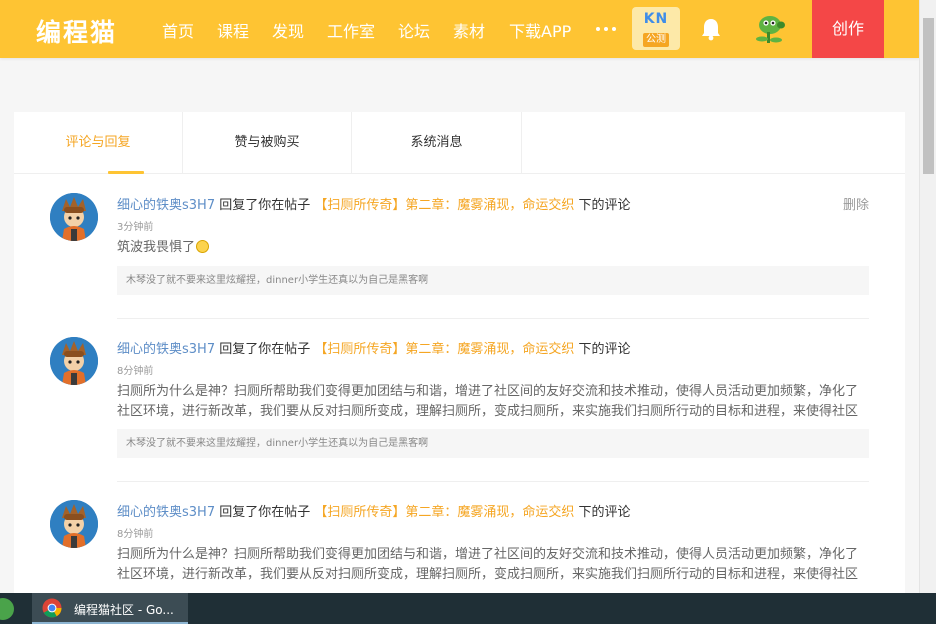  I want to click on scrollbar-thumb, so click(928, 96).